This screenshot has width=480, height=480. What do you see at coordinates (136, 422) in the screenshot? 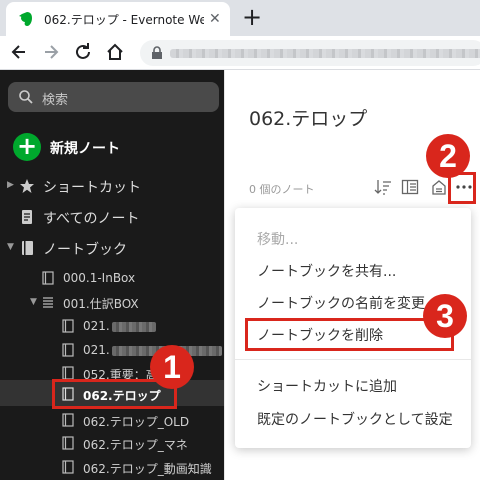
I see `notebook-label: 062.テロップ_OLD` at bounding box center [136, 422].